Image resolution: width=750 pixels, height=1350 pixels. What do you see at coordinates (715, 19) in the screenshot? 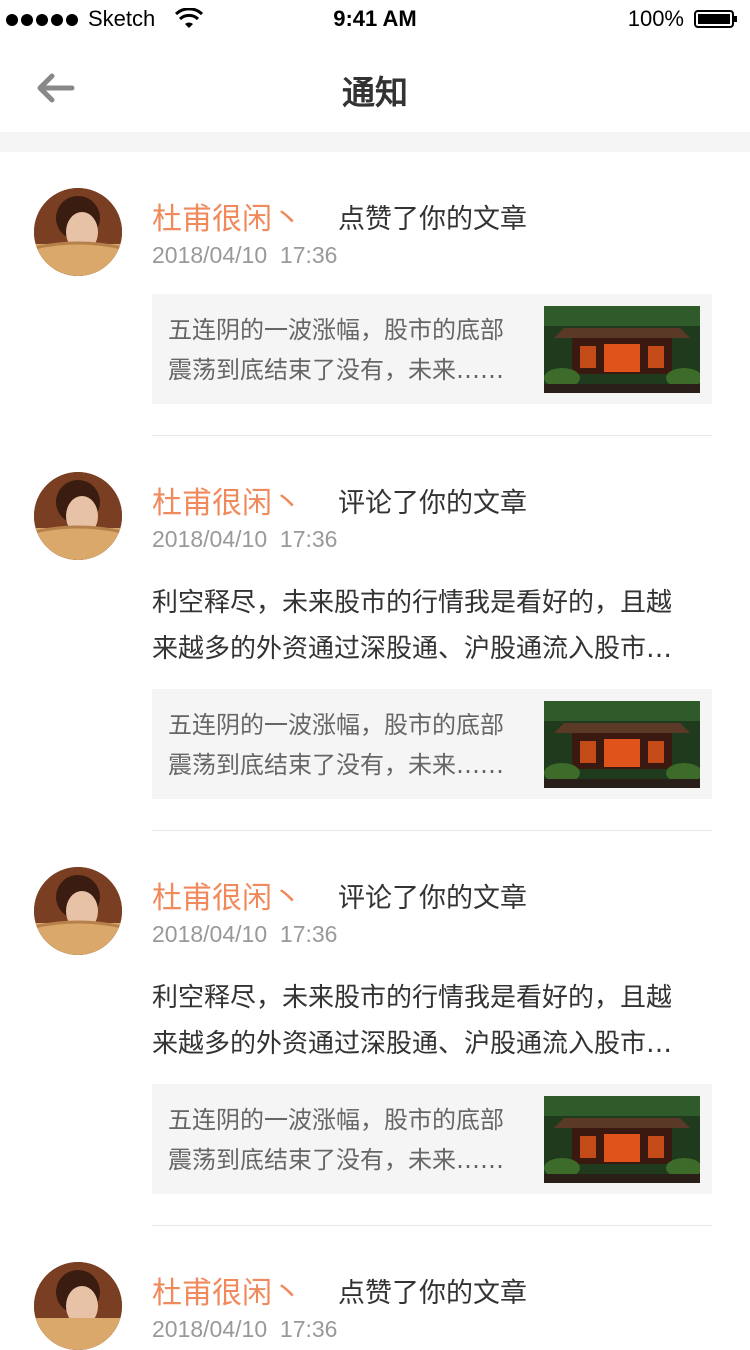
I see `battery-icon` at bounding box center [715, 19].